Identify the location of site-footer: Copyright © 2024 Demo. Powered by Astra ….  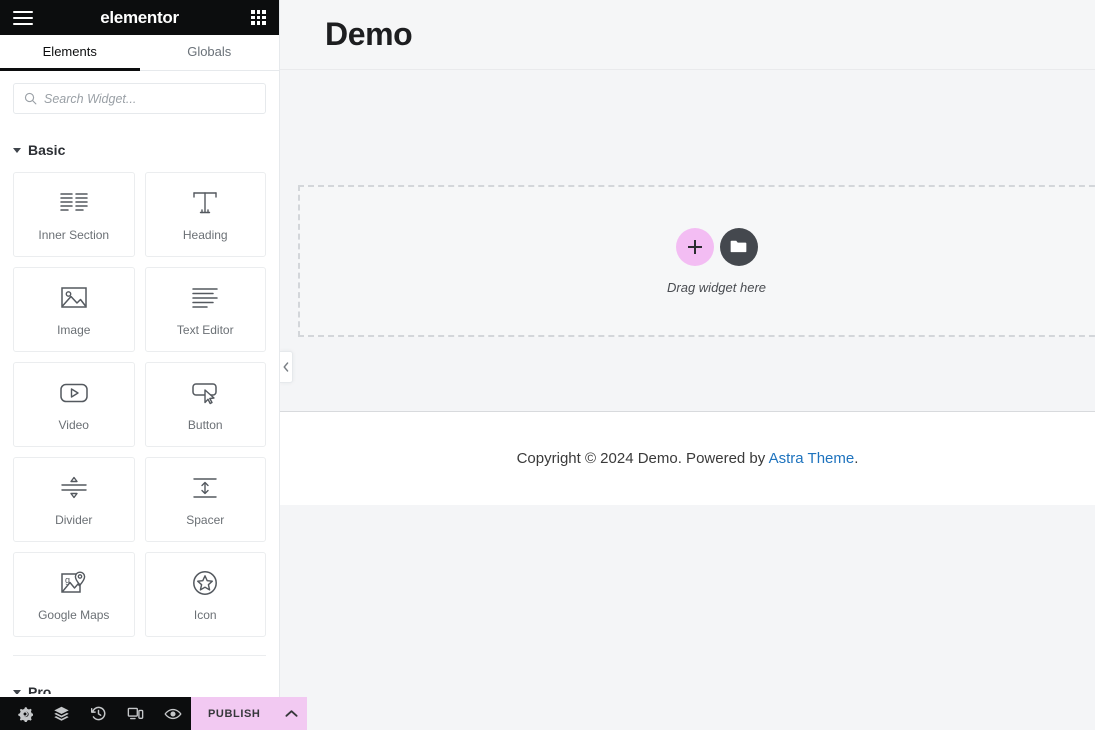
(687, 458).